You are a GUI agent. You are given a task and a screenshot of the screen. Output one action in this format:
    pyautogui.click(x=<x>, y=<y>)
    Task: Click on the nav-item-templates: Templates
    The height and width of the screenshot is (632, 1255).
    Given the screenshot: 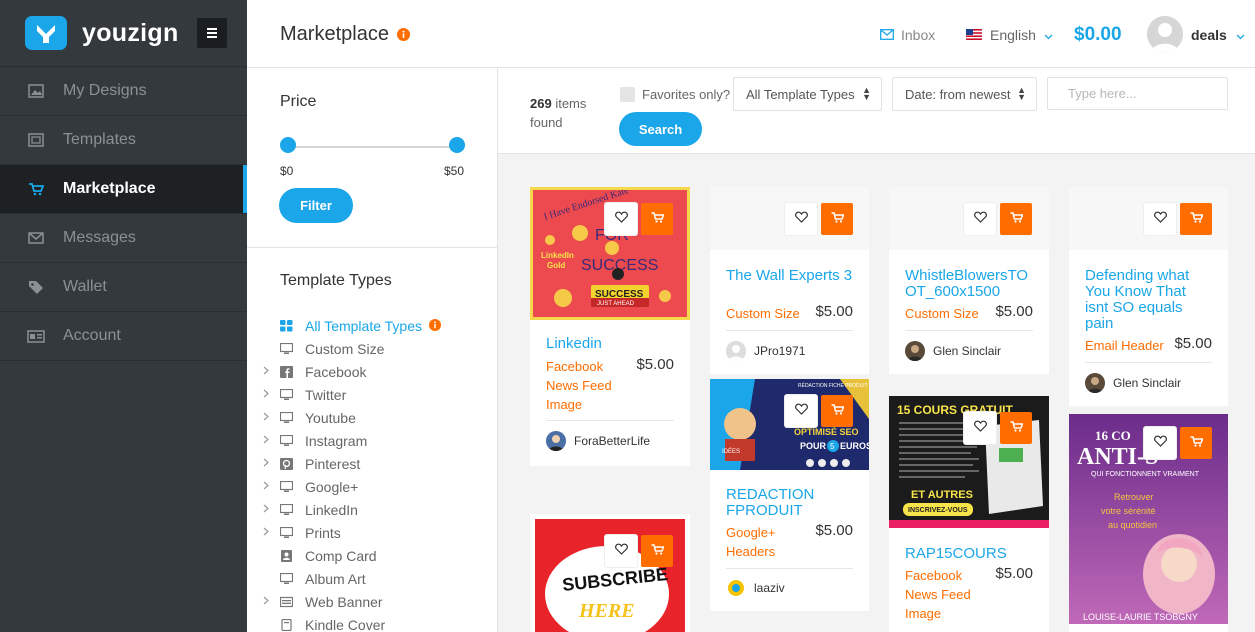 What is the action you would take?
    pyautogui.click(x=123, y=140)
    